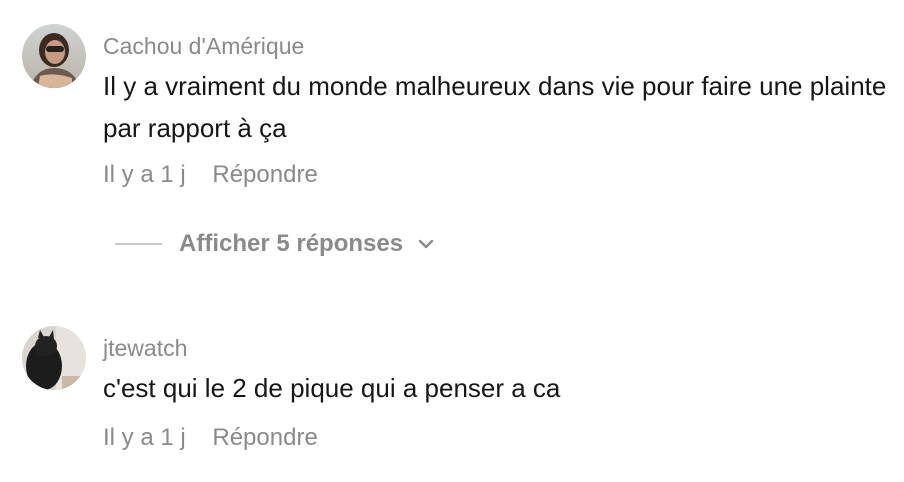 The height and width of the screenshot is (482, 904). I want to click on comment-username: jtewatch, so click(145, 348).